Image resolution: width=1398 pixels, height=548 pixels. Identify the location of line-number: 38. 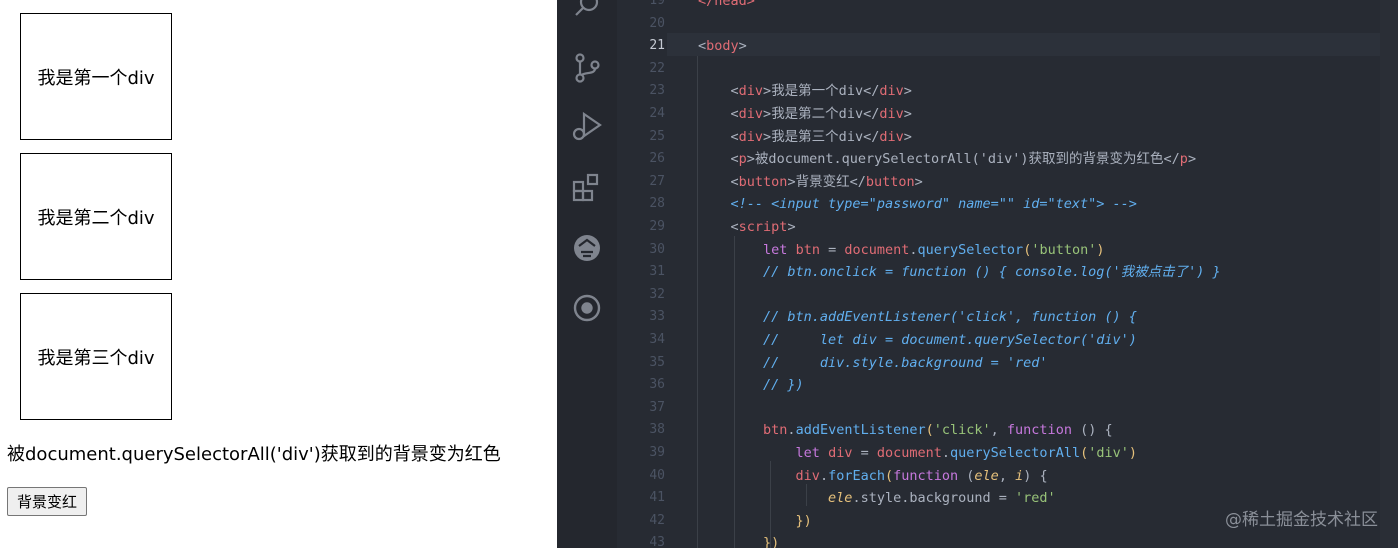
(657, 430).